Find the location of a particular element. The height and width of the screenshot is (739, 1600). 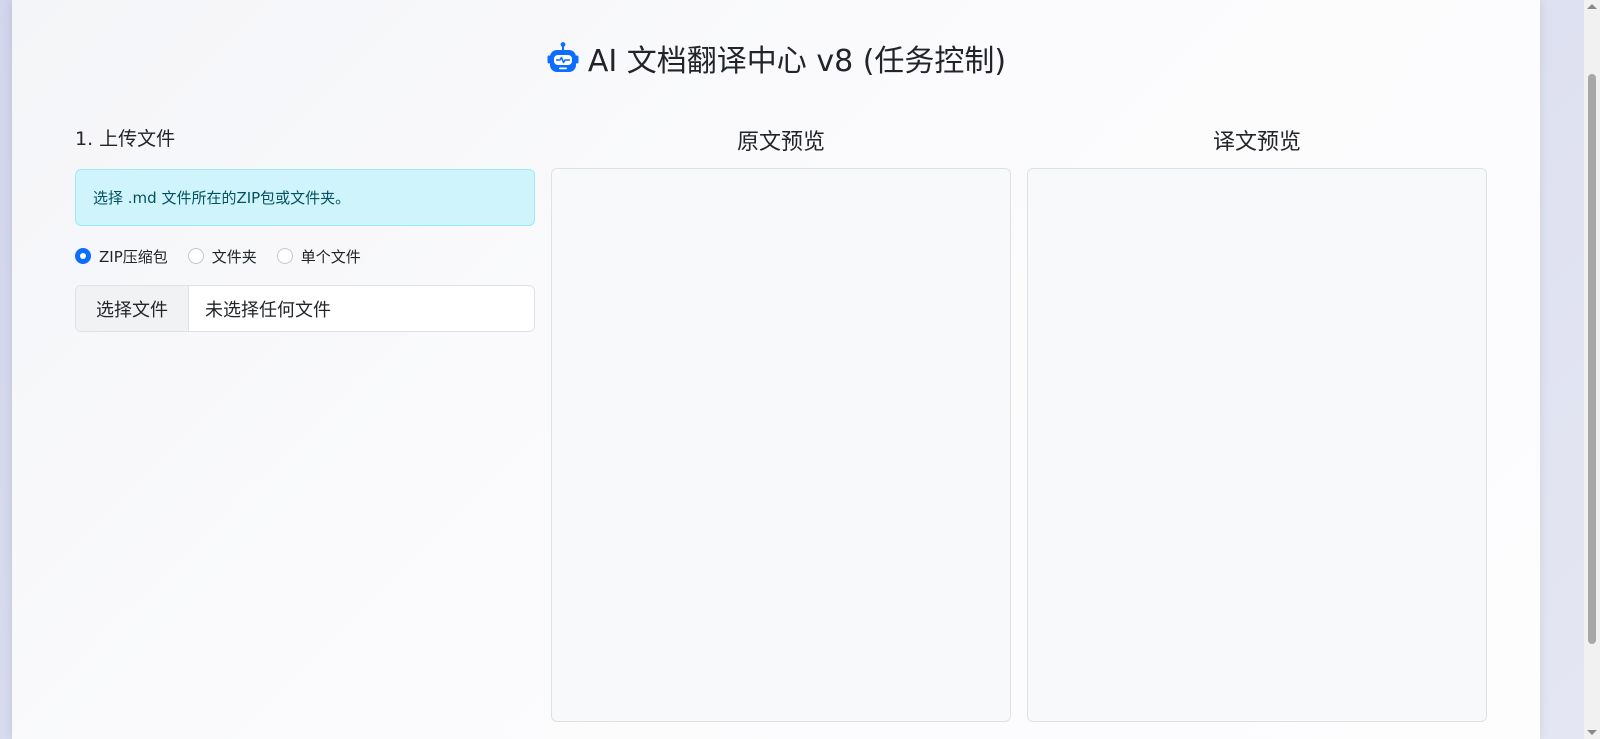

radio-option-single-file: 单个文件 is located at coordinates (318, 256).